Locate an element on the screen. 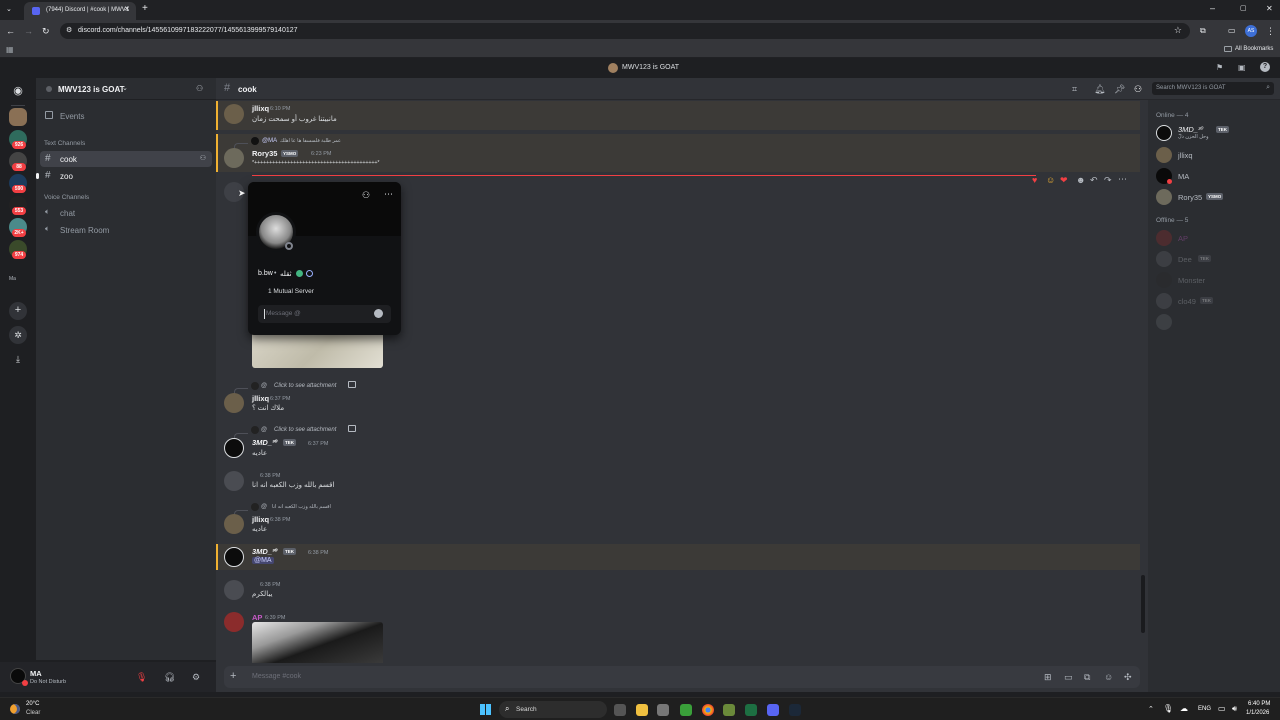 The height and width of the screenshot is (720, 1280). add-friend-icon: ⚇ is located at coordinates (366, 195).